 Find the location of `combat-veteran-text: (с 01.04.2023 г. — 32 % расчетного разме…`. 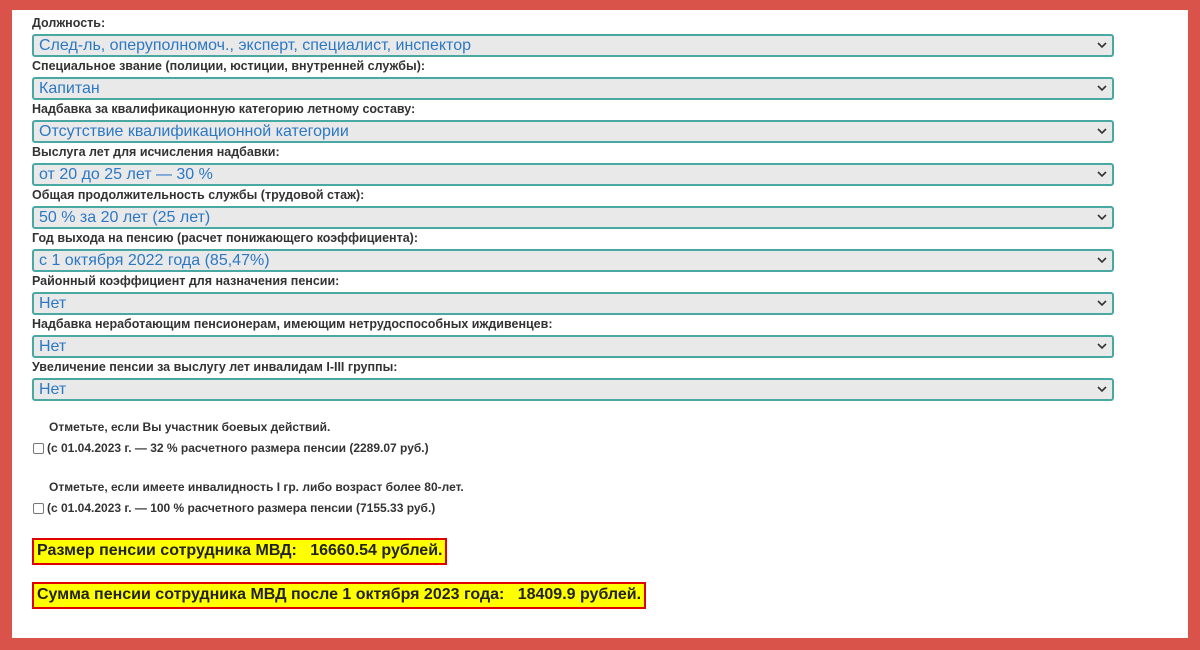

combat-veteran-text: (с 01.04.2023 г. — 32 % расчетного разме… is located at coordinates (238, 448).